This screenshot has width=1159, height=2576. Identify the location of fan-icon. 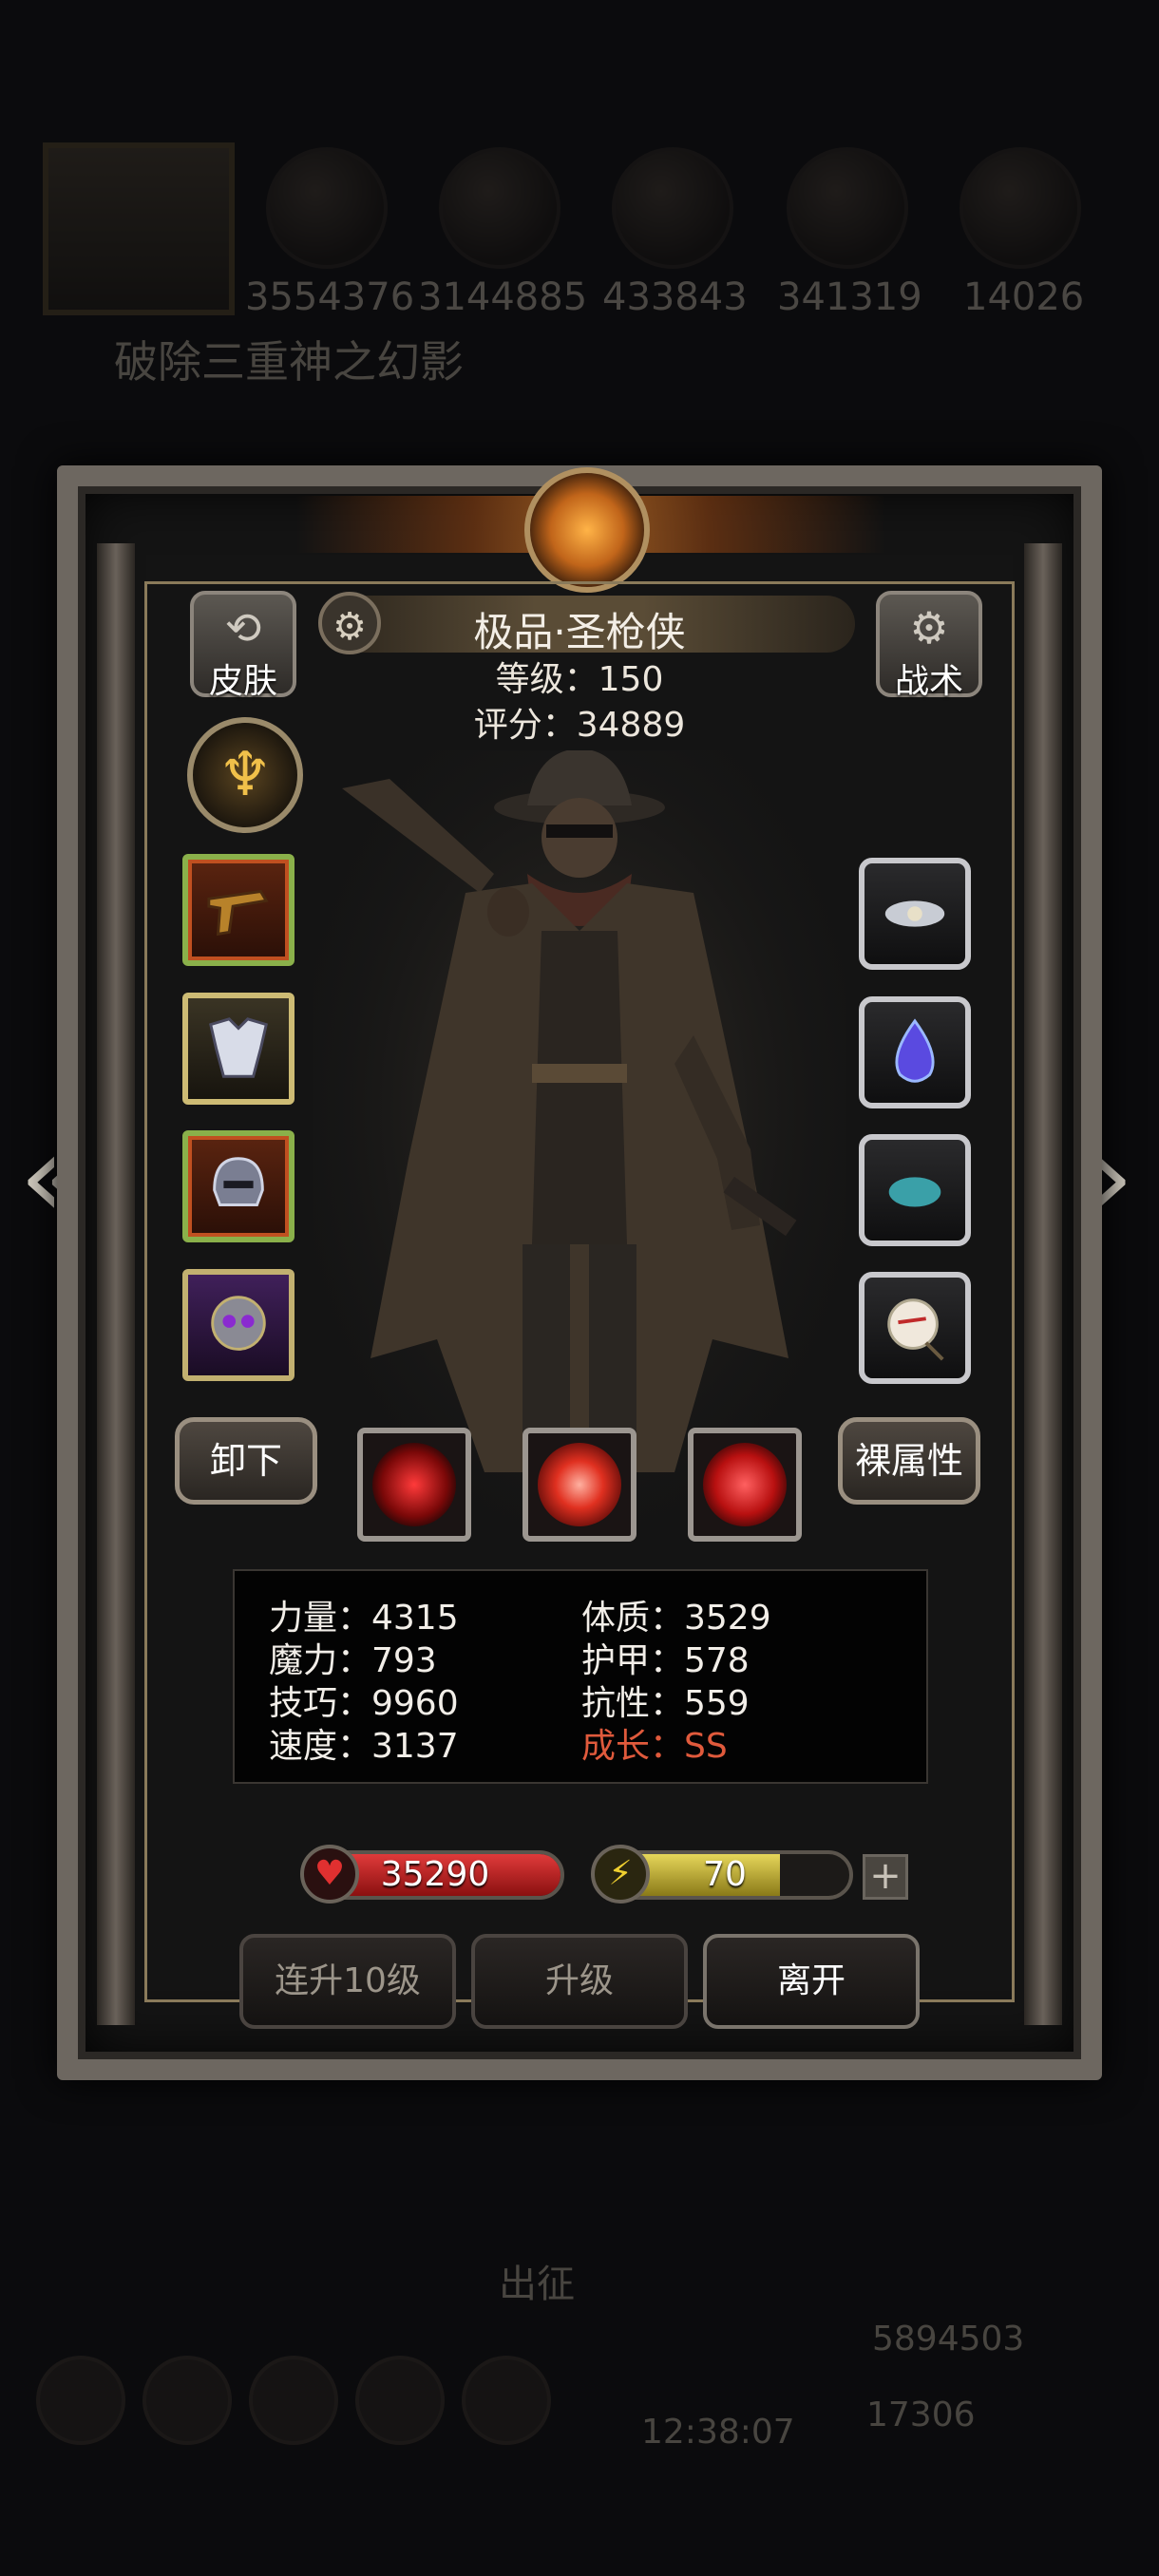
(915, 1328).